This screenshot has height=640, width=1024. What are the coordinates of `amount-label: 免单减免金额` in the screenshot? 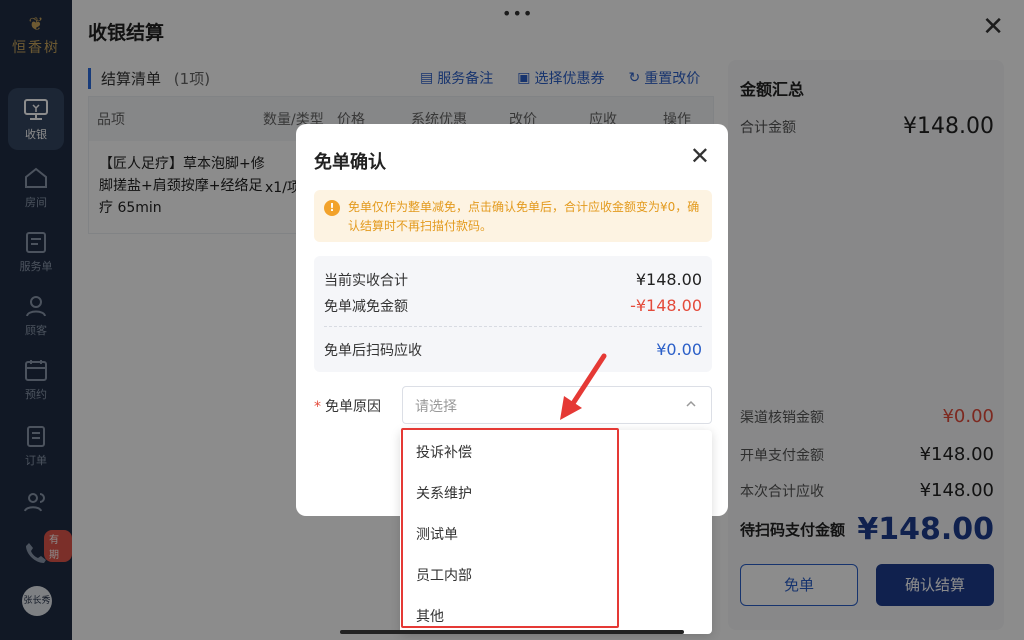 It's located at (366, 307).